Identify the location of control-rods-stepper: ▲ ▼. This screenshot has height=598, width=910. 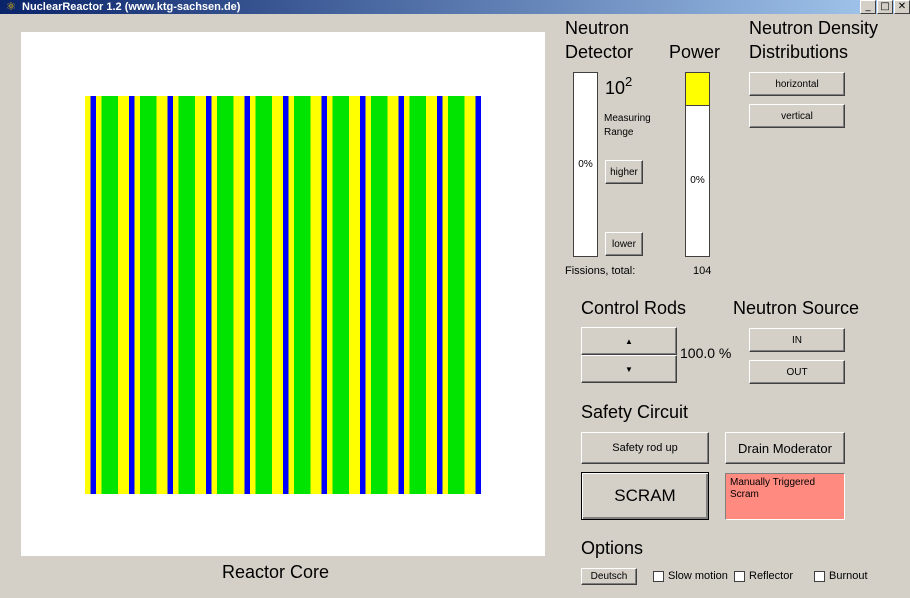
(629, 355).